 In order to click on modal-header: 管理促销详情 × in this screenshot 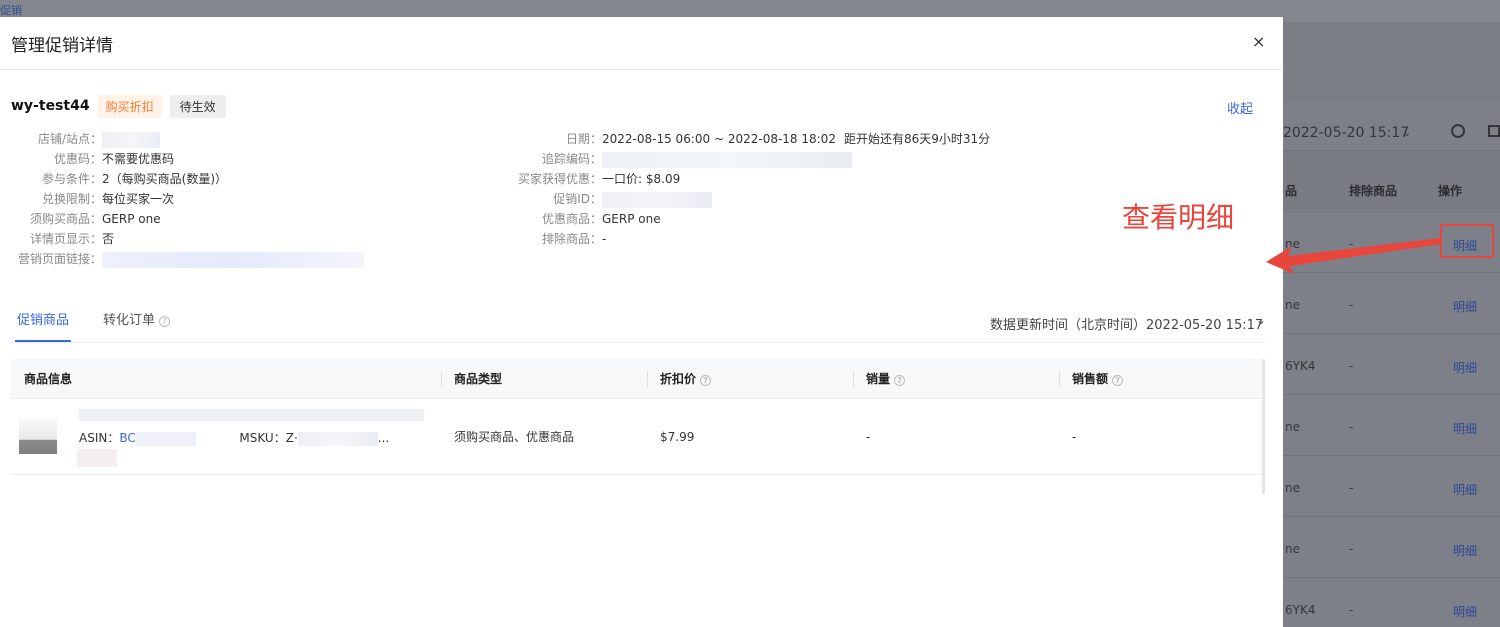, I will do `click(641, 43)`.